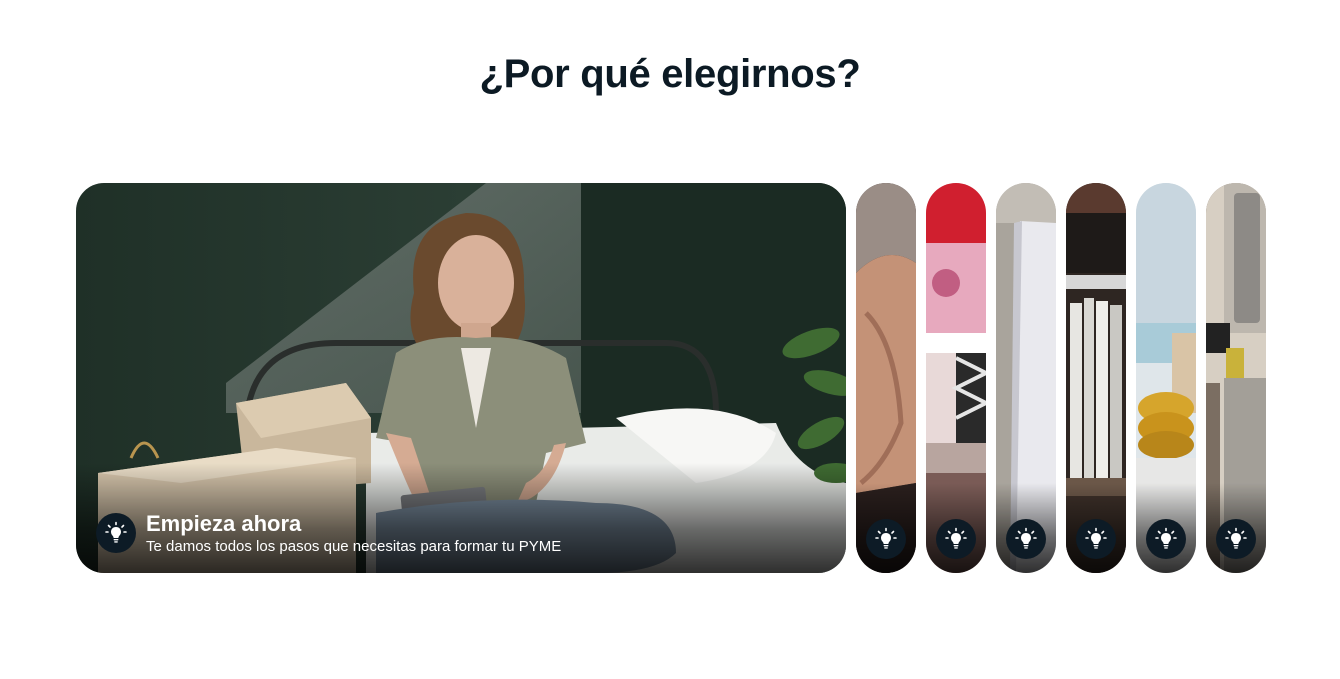 The height and width of the screenshot is (679, 1340). I want to click on card-title: Empieza ahora, so click(224, 523).